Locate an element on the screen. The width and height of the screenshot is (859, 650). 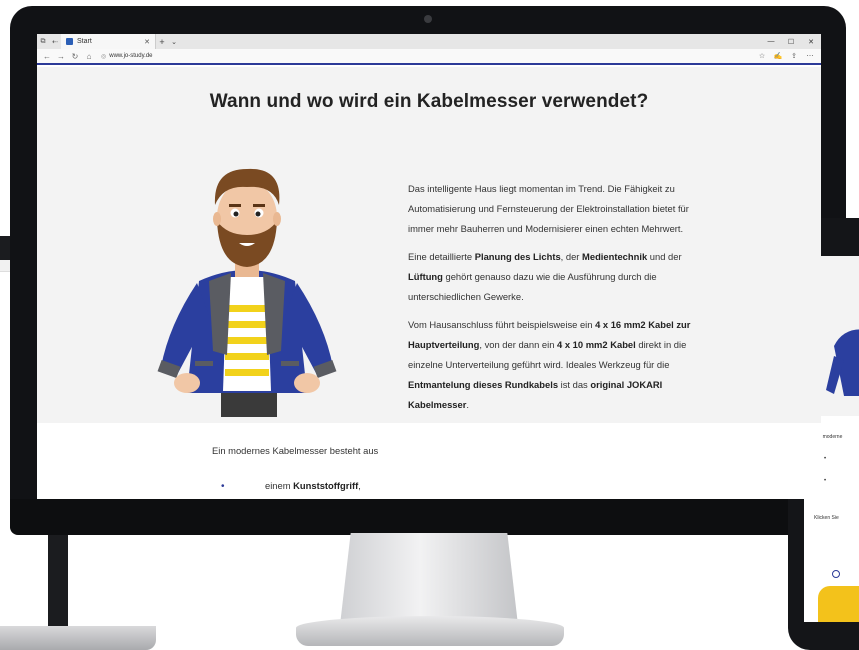
tablet-text-click: Klicken Sie is located at coordinates (826, 518).